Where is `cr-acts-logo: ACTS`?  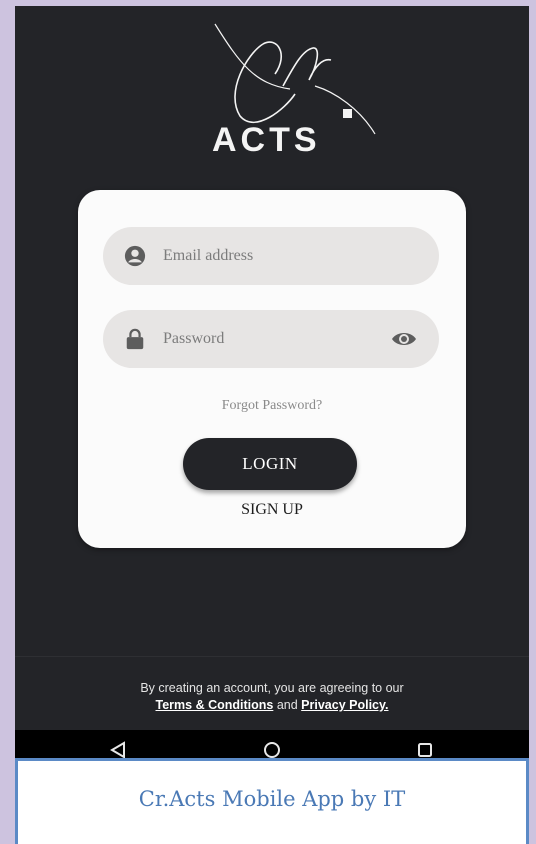
cr-acts-logo: ACTS is located at coordinates (294, 91).